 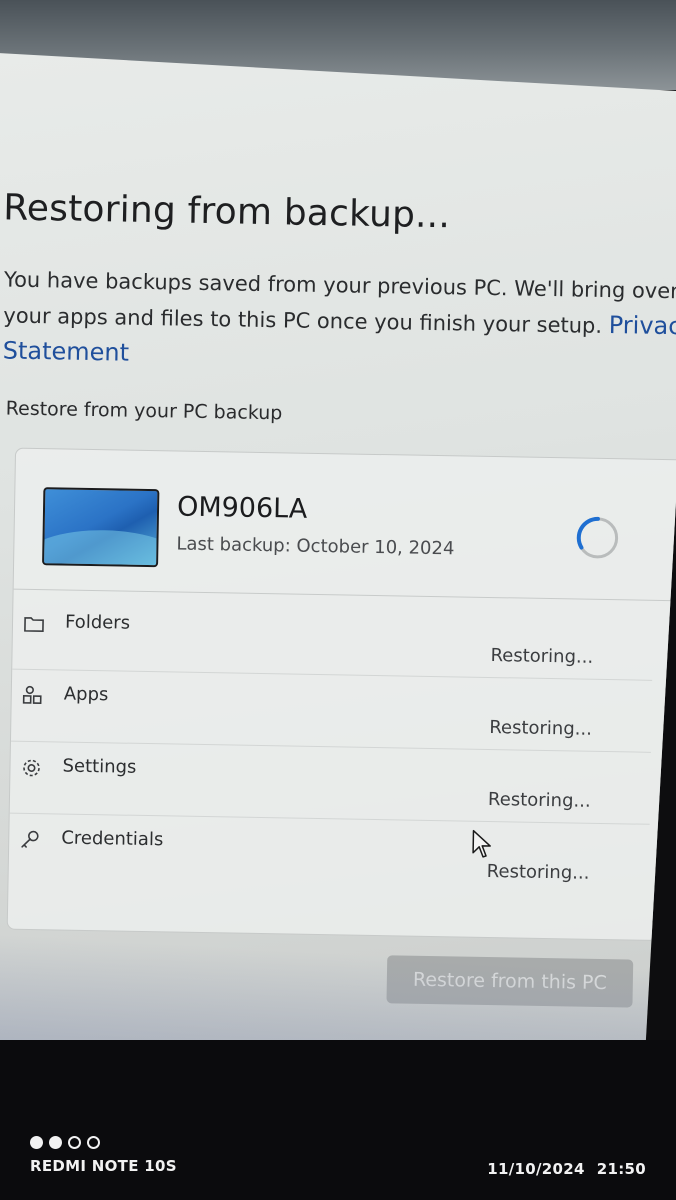 I want to click on watermark-dots, so click(x=103, y=1142).